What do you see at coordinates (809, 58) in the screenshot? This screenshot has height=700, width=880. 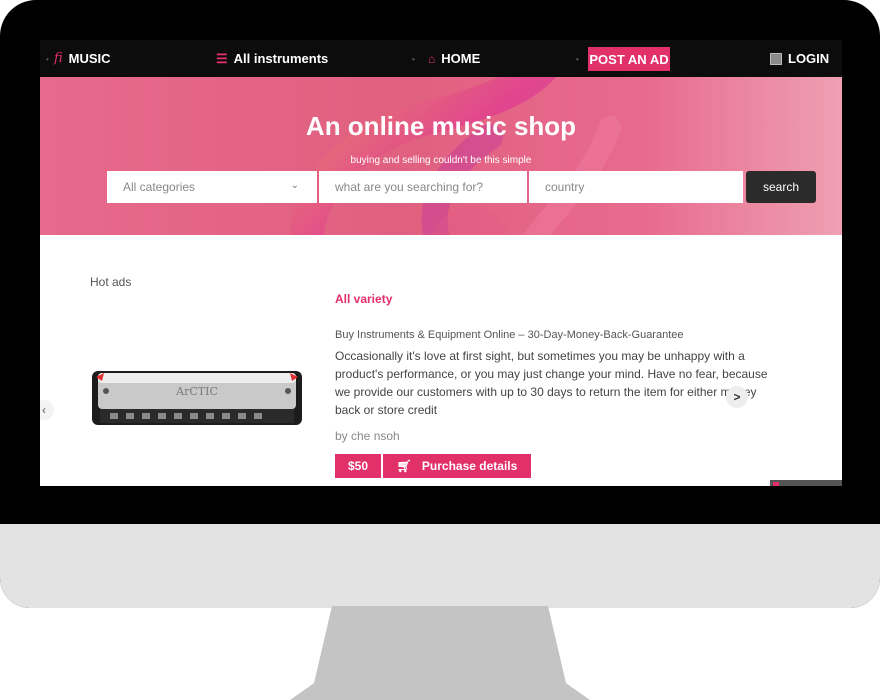 I see `nav-login-label: LOGIN` at bounding box center [809, 58].